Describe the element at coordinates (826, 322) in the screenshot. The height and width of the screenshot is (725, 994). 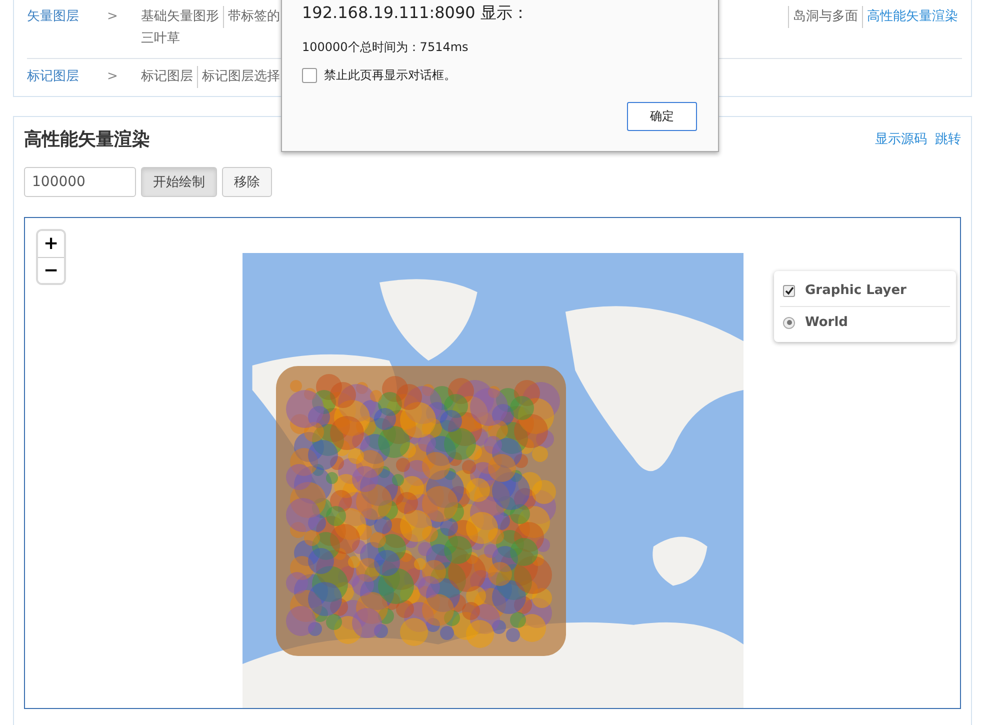
I see `layer-label: World` at that location.